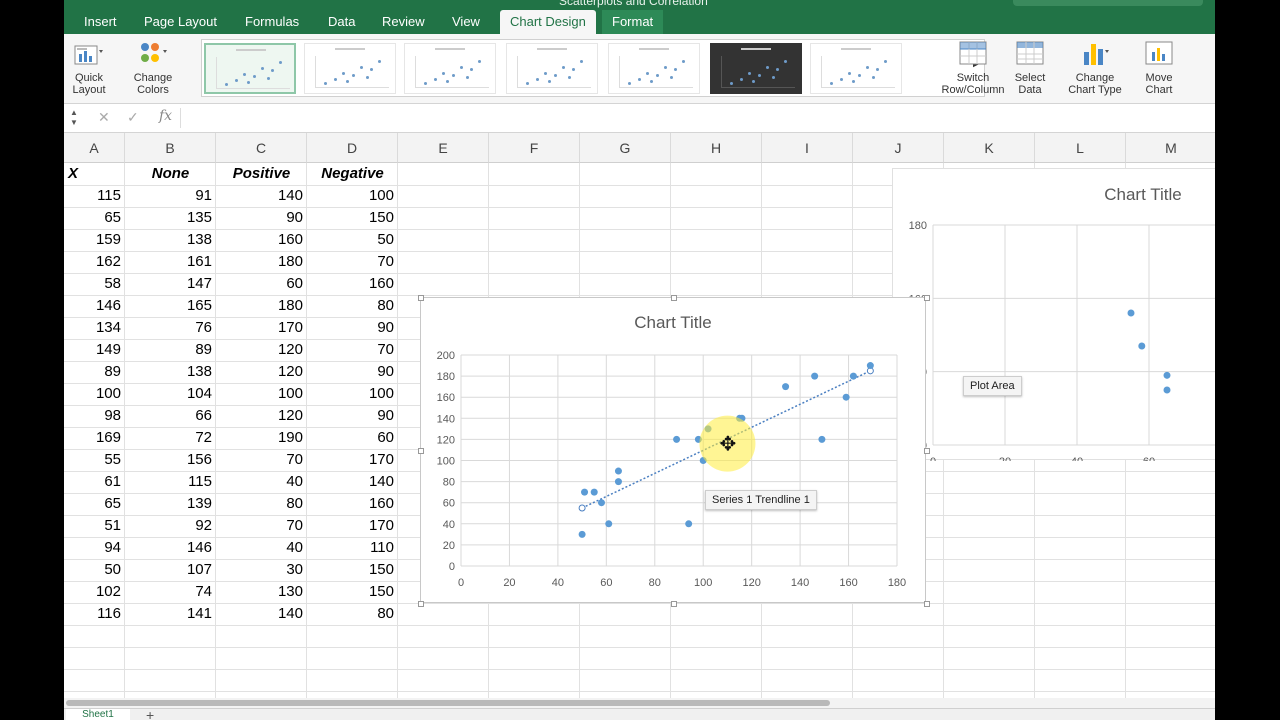 Image resolution: width=1280 pixels, height=720 pixels. What do you see at coordinates (716, 148) in the screenshot?
I see `column-header-h: H` at bounding box center [716, 148].